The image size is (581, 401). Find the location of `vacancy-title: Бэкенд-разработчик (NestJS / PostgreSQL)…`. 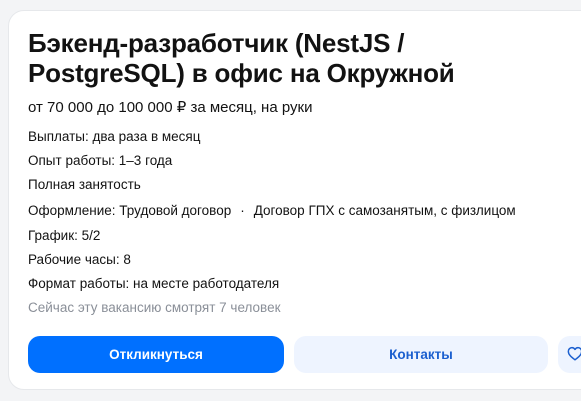

vacancy-title: Бэкенд-разработчик (NestJS / PostgreSQL)… is located at coordinates (288, 58).